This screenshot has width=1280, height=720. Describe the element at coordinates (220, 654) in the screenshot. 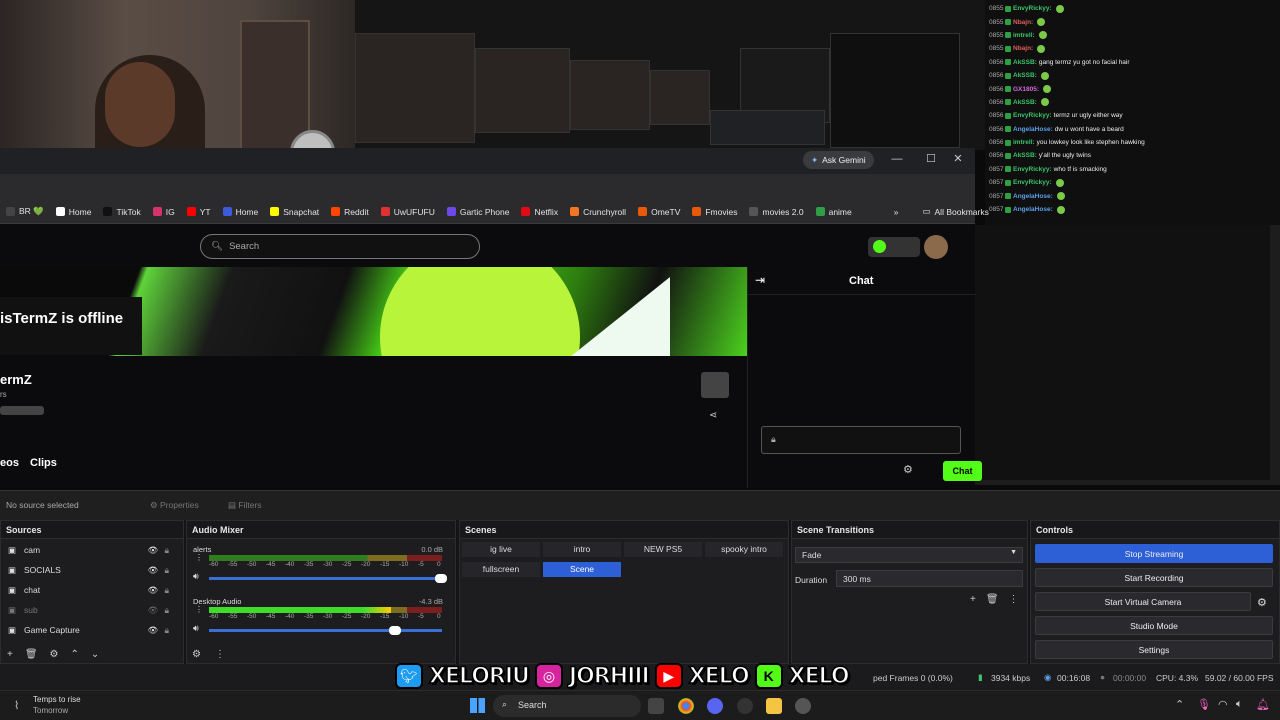

I see `mixer-menu-icon: ⋮` at that location.